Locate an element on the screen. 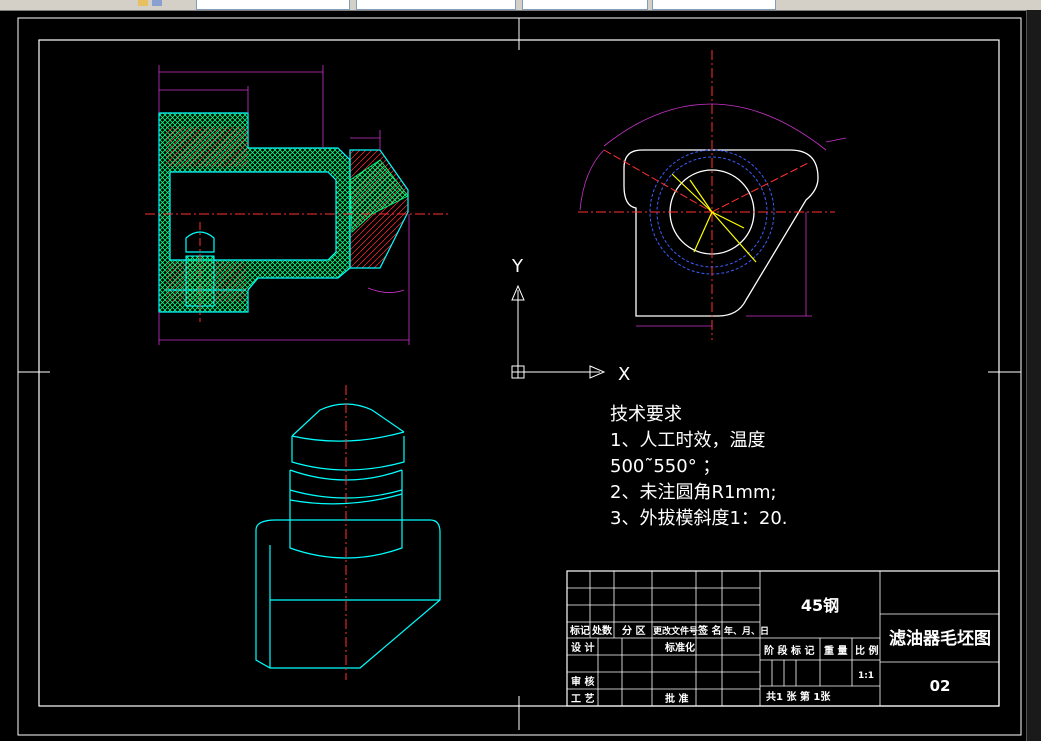 The image size is (1041, 741). ucs-icon is located at coordinates (558, 331).